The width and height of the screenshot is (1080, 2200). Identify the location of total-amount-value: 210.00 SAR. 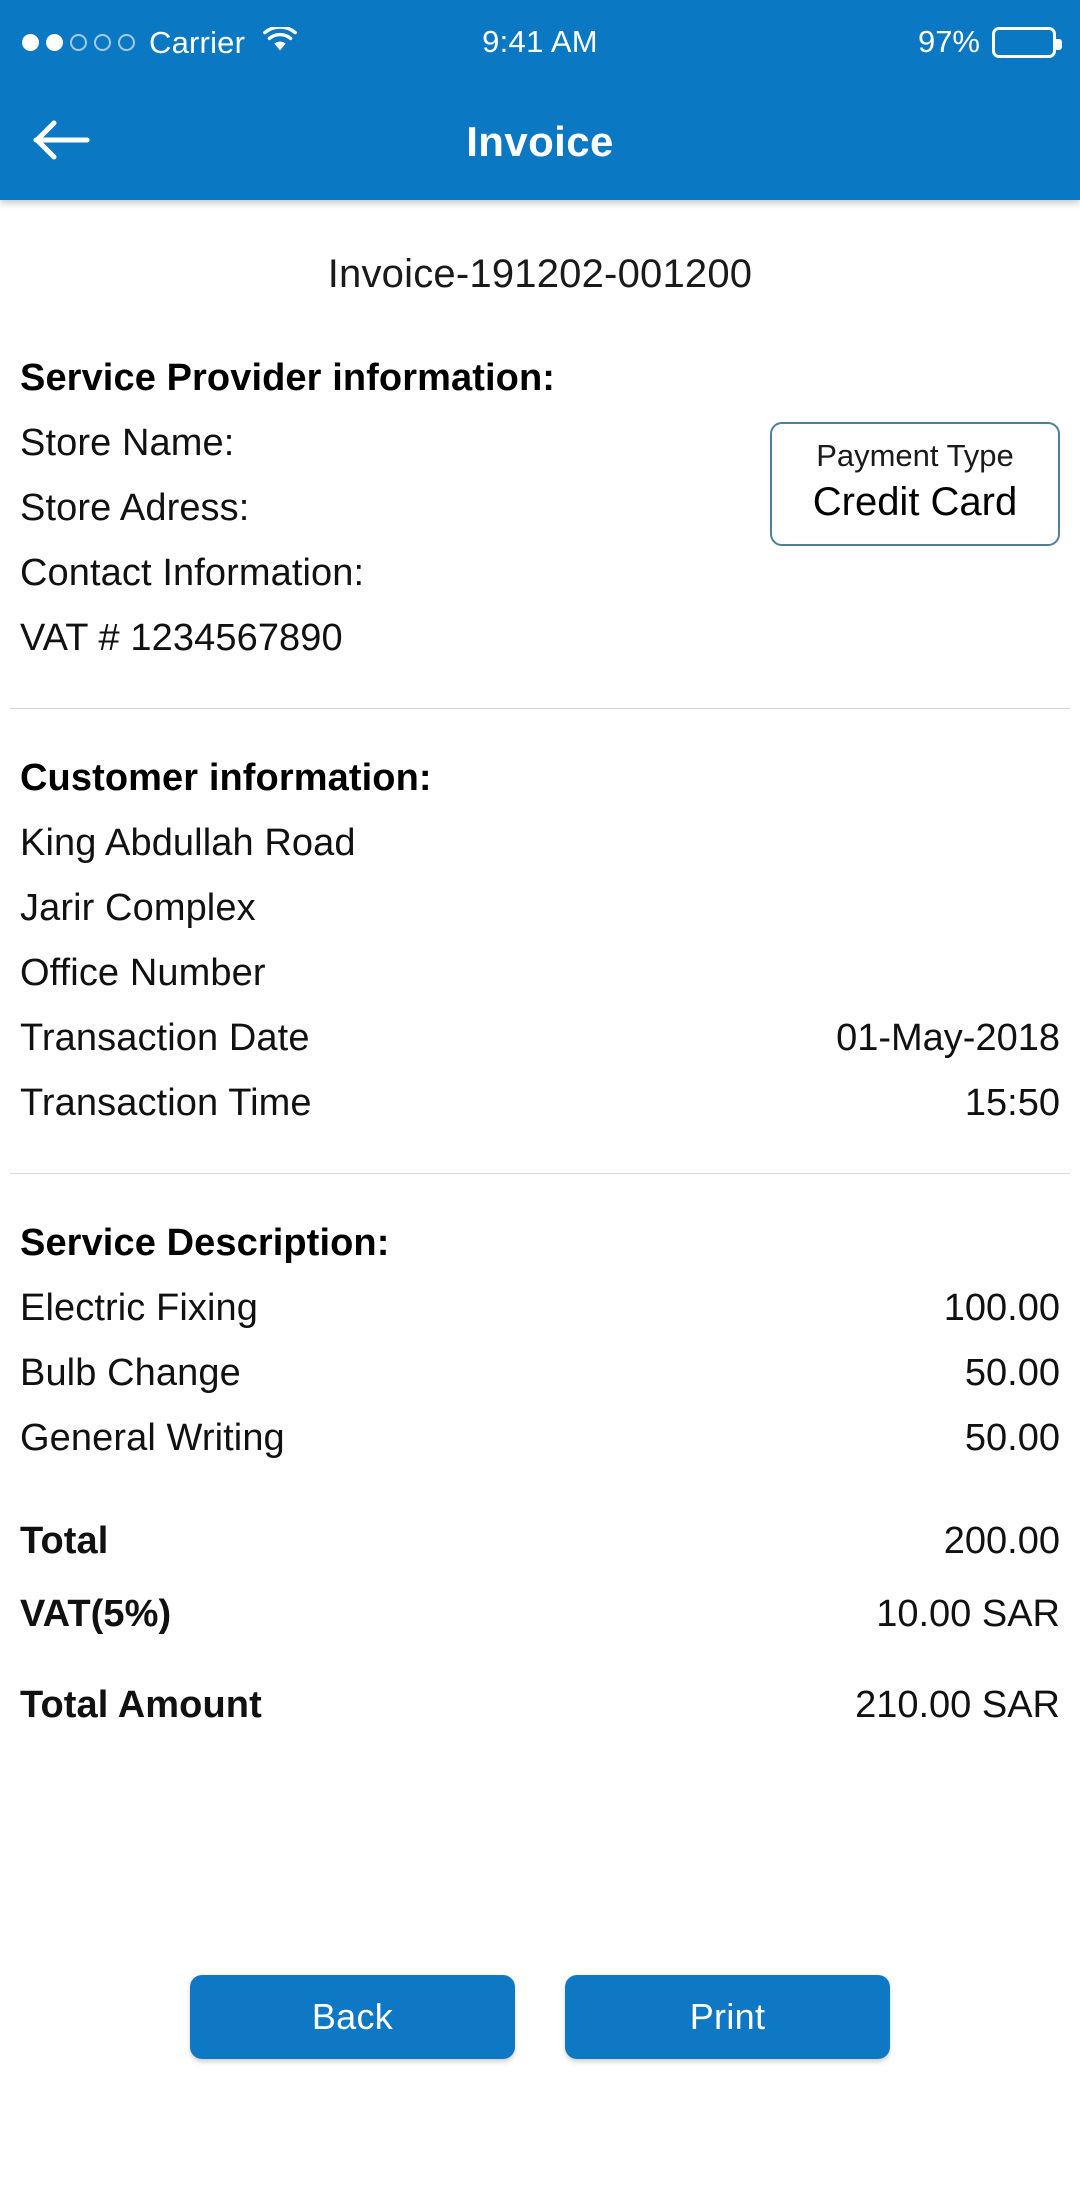
(957, 1705).